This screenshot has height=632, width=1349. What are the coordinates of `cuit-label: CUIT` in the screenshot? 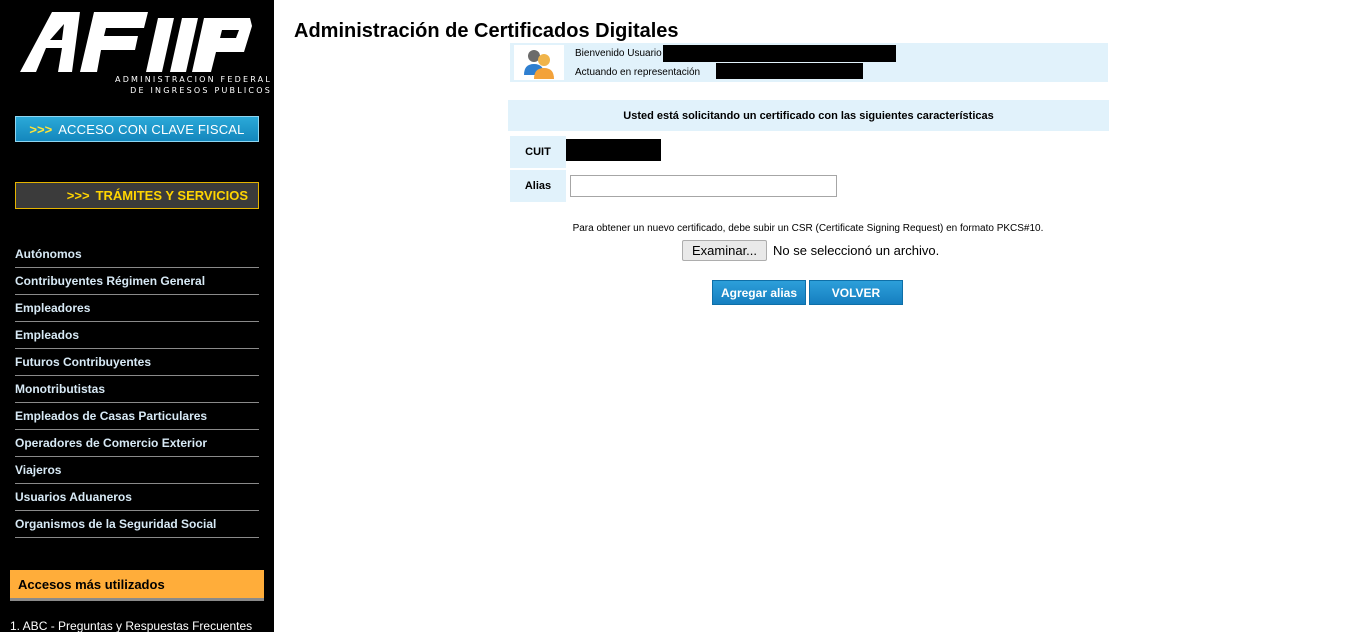 It's located at (538, 152).